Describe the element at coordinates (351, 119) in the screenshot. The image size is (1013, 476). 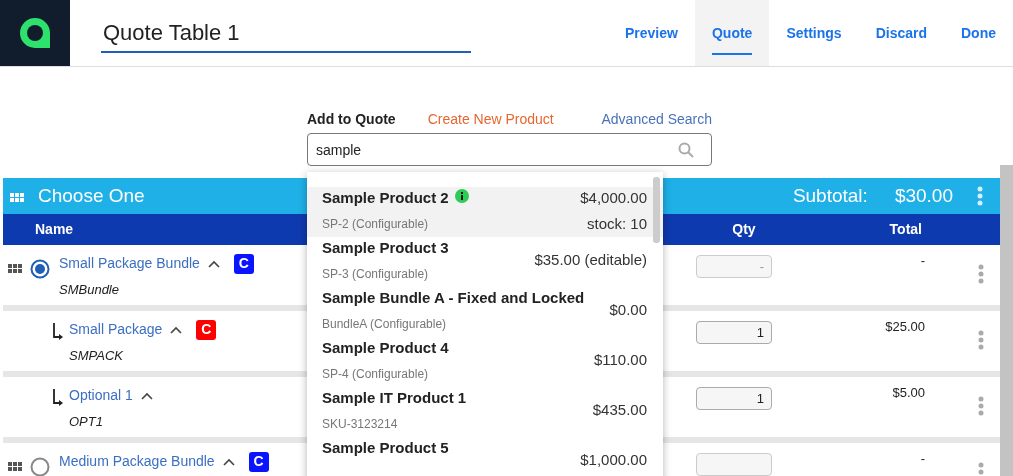
I see `field-label: Add to Quote` at that location.